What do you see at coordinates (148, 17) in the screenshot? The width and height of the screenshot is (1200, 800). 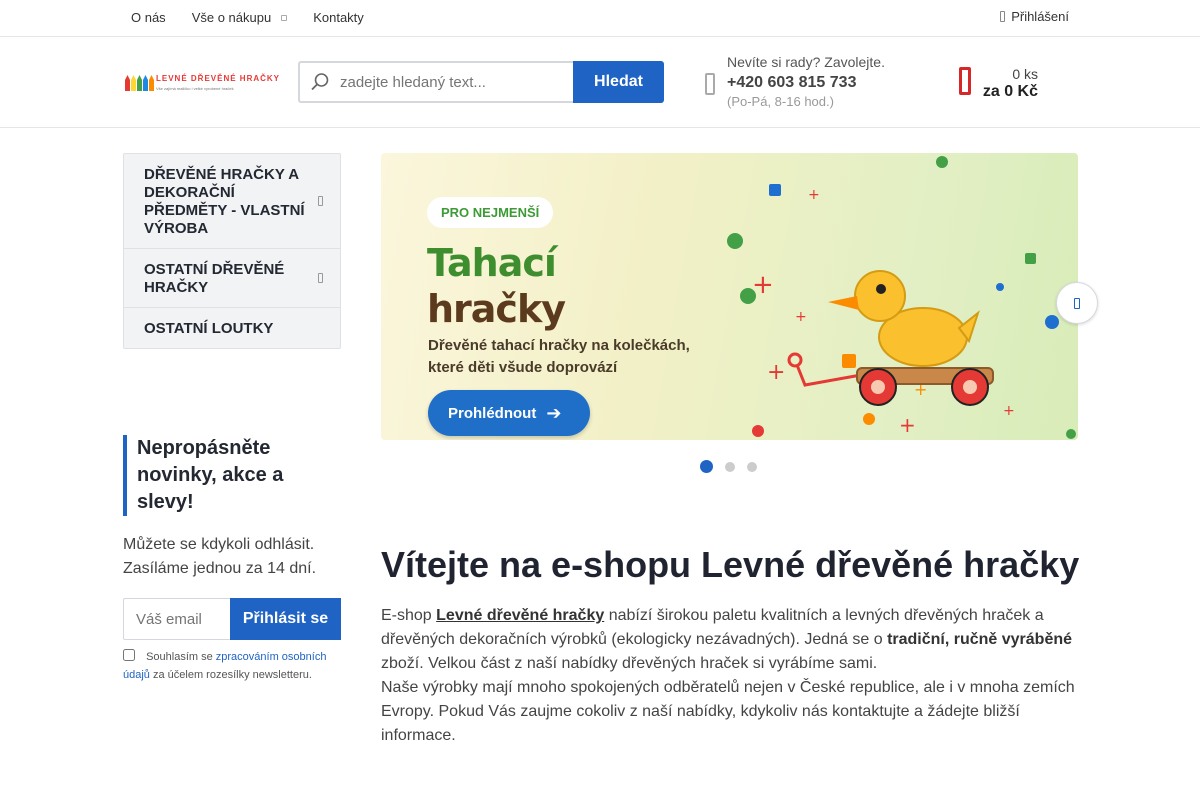 I see `nav-about: O nás` at bounding box center [148, 17].